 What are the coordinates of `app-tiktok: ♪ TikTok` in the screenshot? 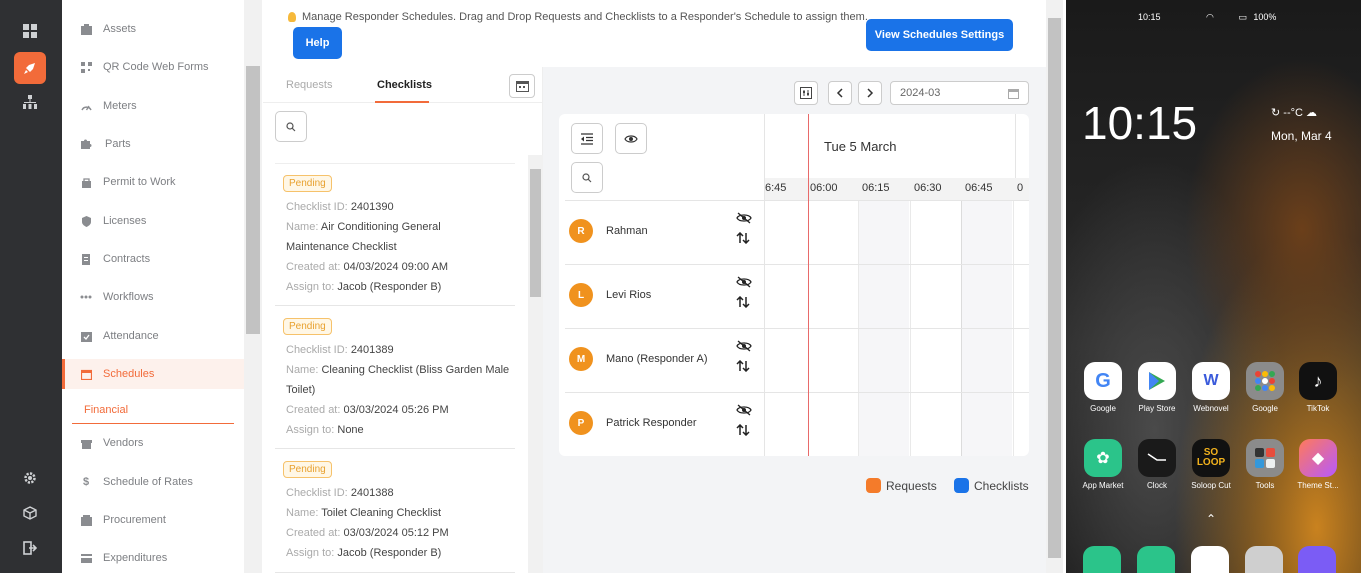 It's located at (1318, 387).